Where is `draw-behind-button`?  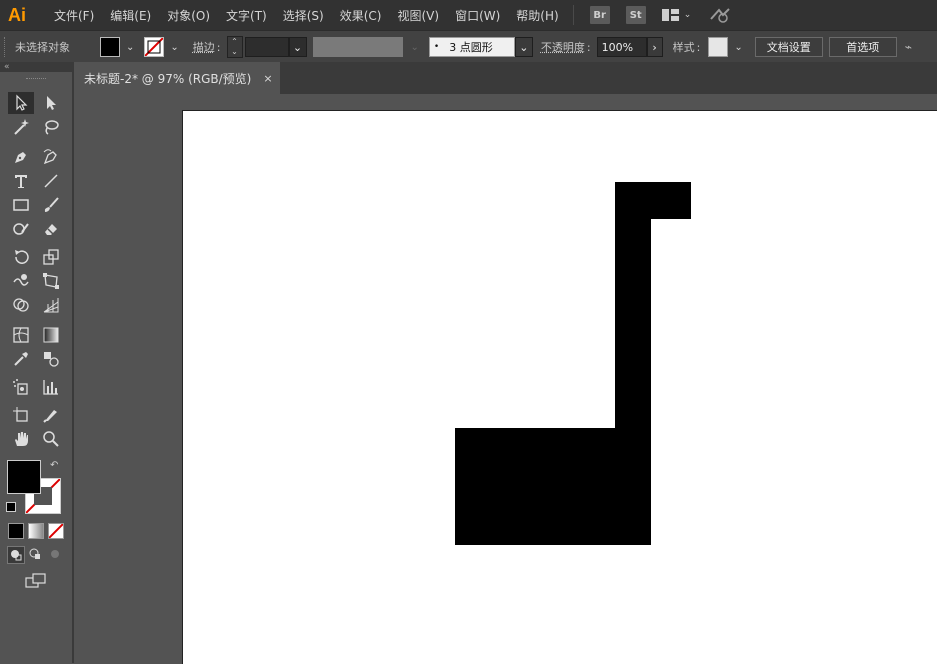 draw-behind-button is located at coordinates (35, 554).